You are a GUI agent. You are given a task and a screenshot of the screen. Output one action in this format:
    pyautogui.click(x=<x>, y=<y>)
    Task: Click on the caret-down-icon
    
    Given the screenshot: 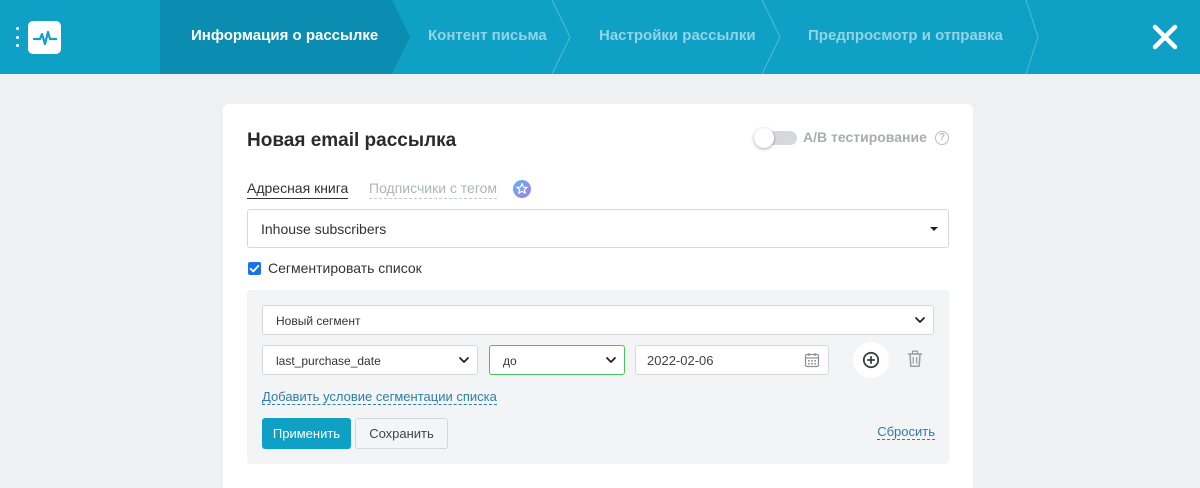 What is the action you would take?
    pyautogui.click(x=934, y=229)
    